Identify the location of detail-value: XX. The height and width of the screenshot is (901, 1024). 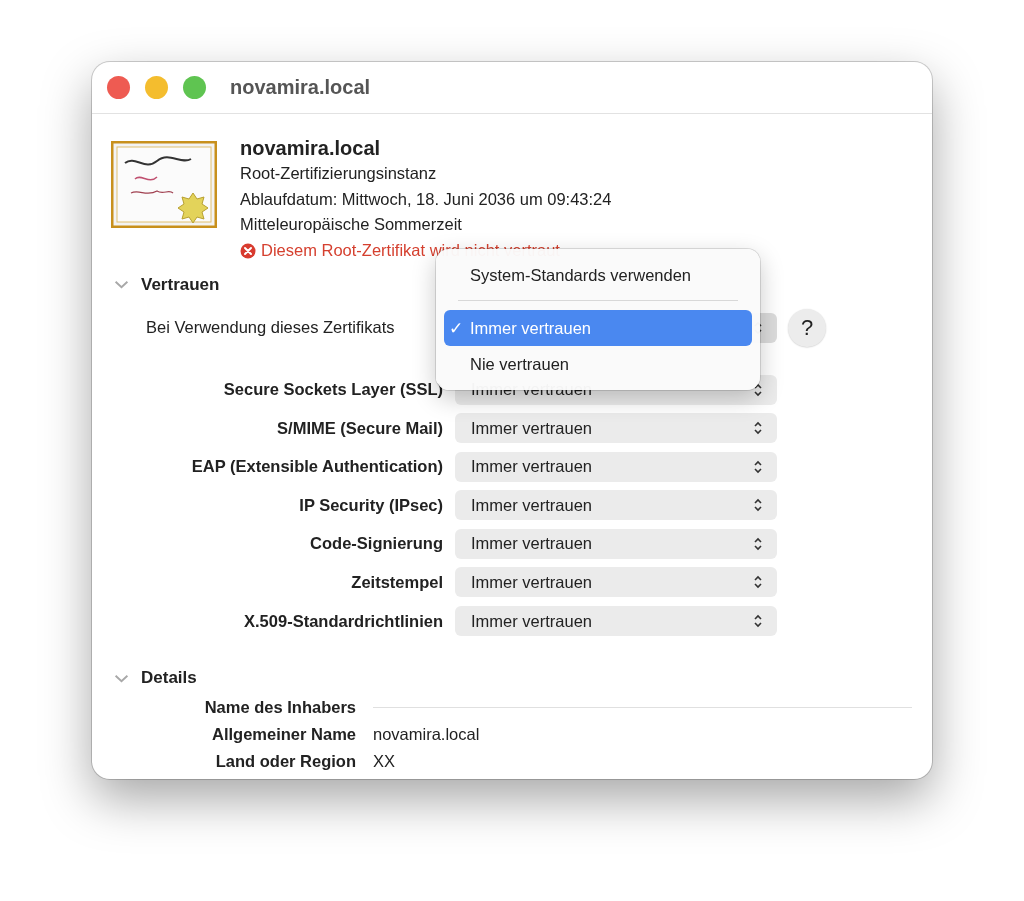
(384, 762).